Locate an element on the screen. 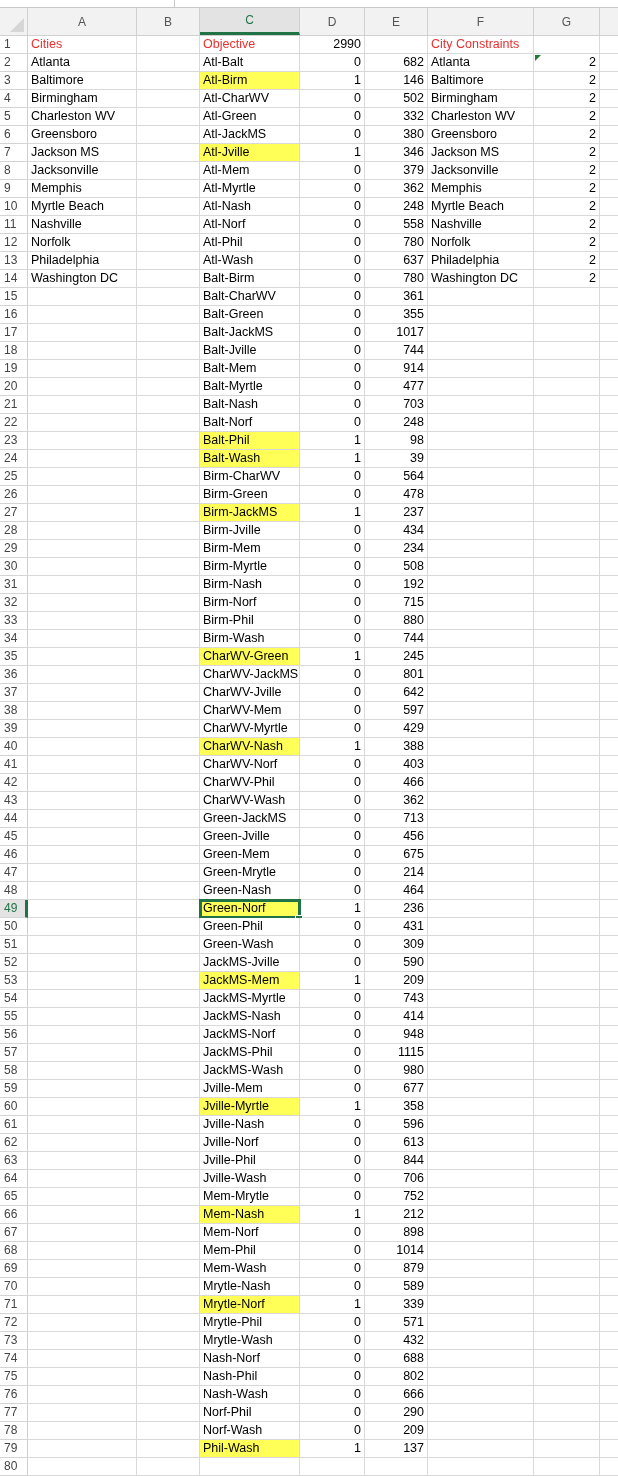  table-cell: 414 is located at coordinates (396, 1017).